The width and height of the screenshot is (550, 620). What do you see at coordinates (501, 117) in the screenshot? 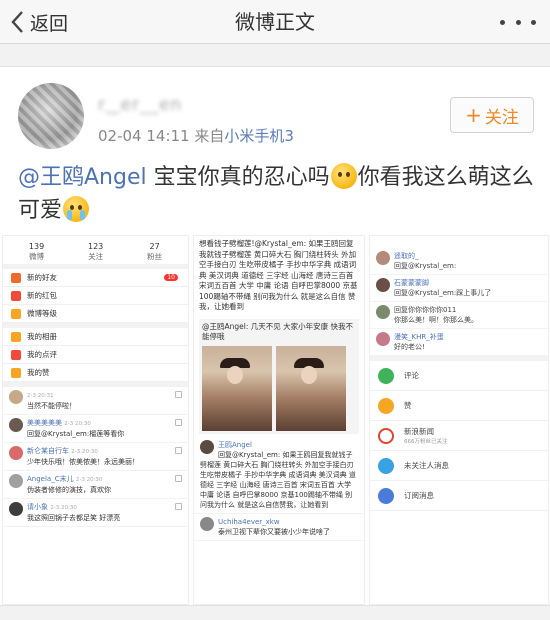
I see `follow-label: 关注` at bounding box center [501, 117].